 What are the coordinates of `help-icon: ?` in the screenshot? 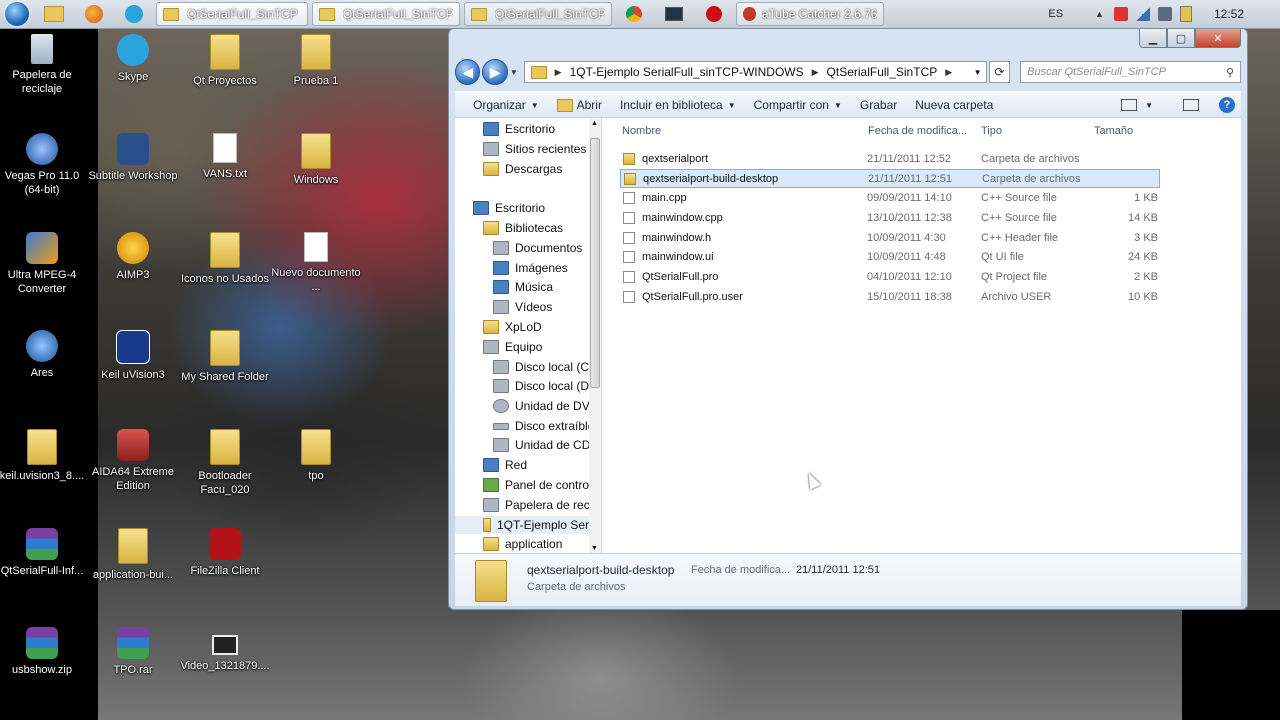 It's located at (1227, 105).